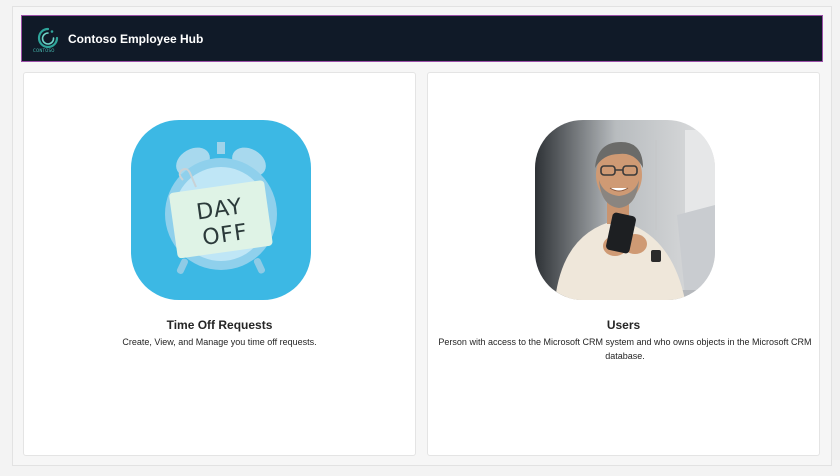 The width and height of the screenshot is (840, 476). What do you see at coordinates (221, 210) in the screenshot?
I see `alarm-clock-day-off-image: DAY OFF` at bounding box center [221, 210].